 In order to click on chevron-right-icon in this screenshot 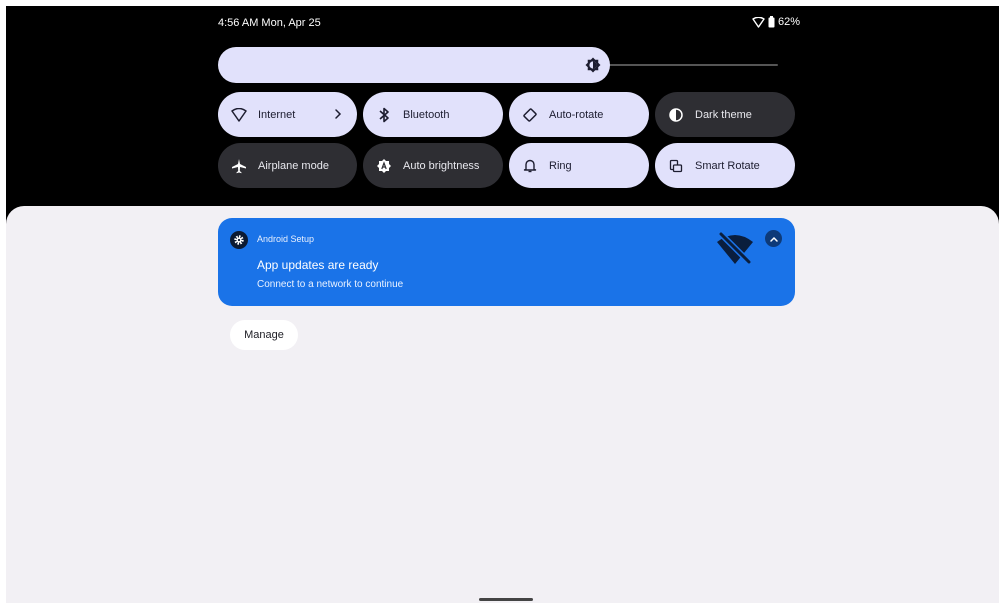, I will do `click(338, 114)`.